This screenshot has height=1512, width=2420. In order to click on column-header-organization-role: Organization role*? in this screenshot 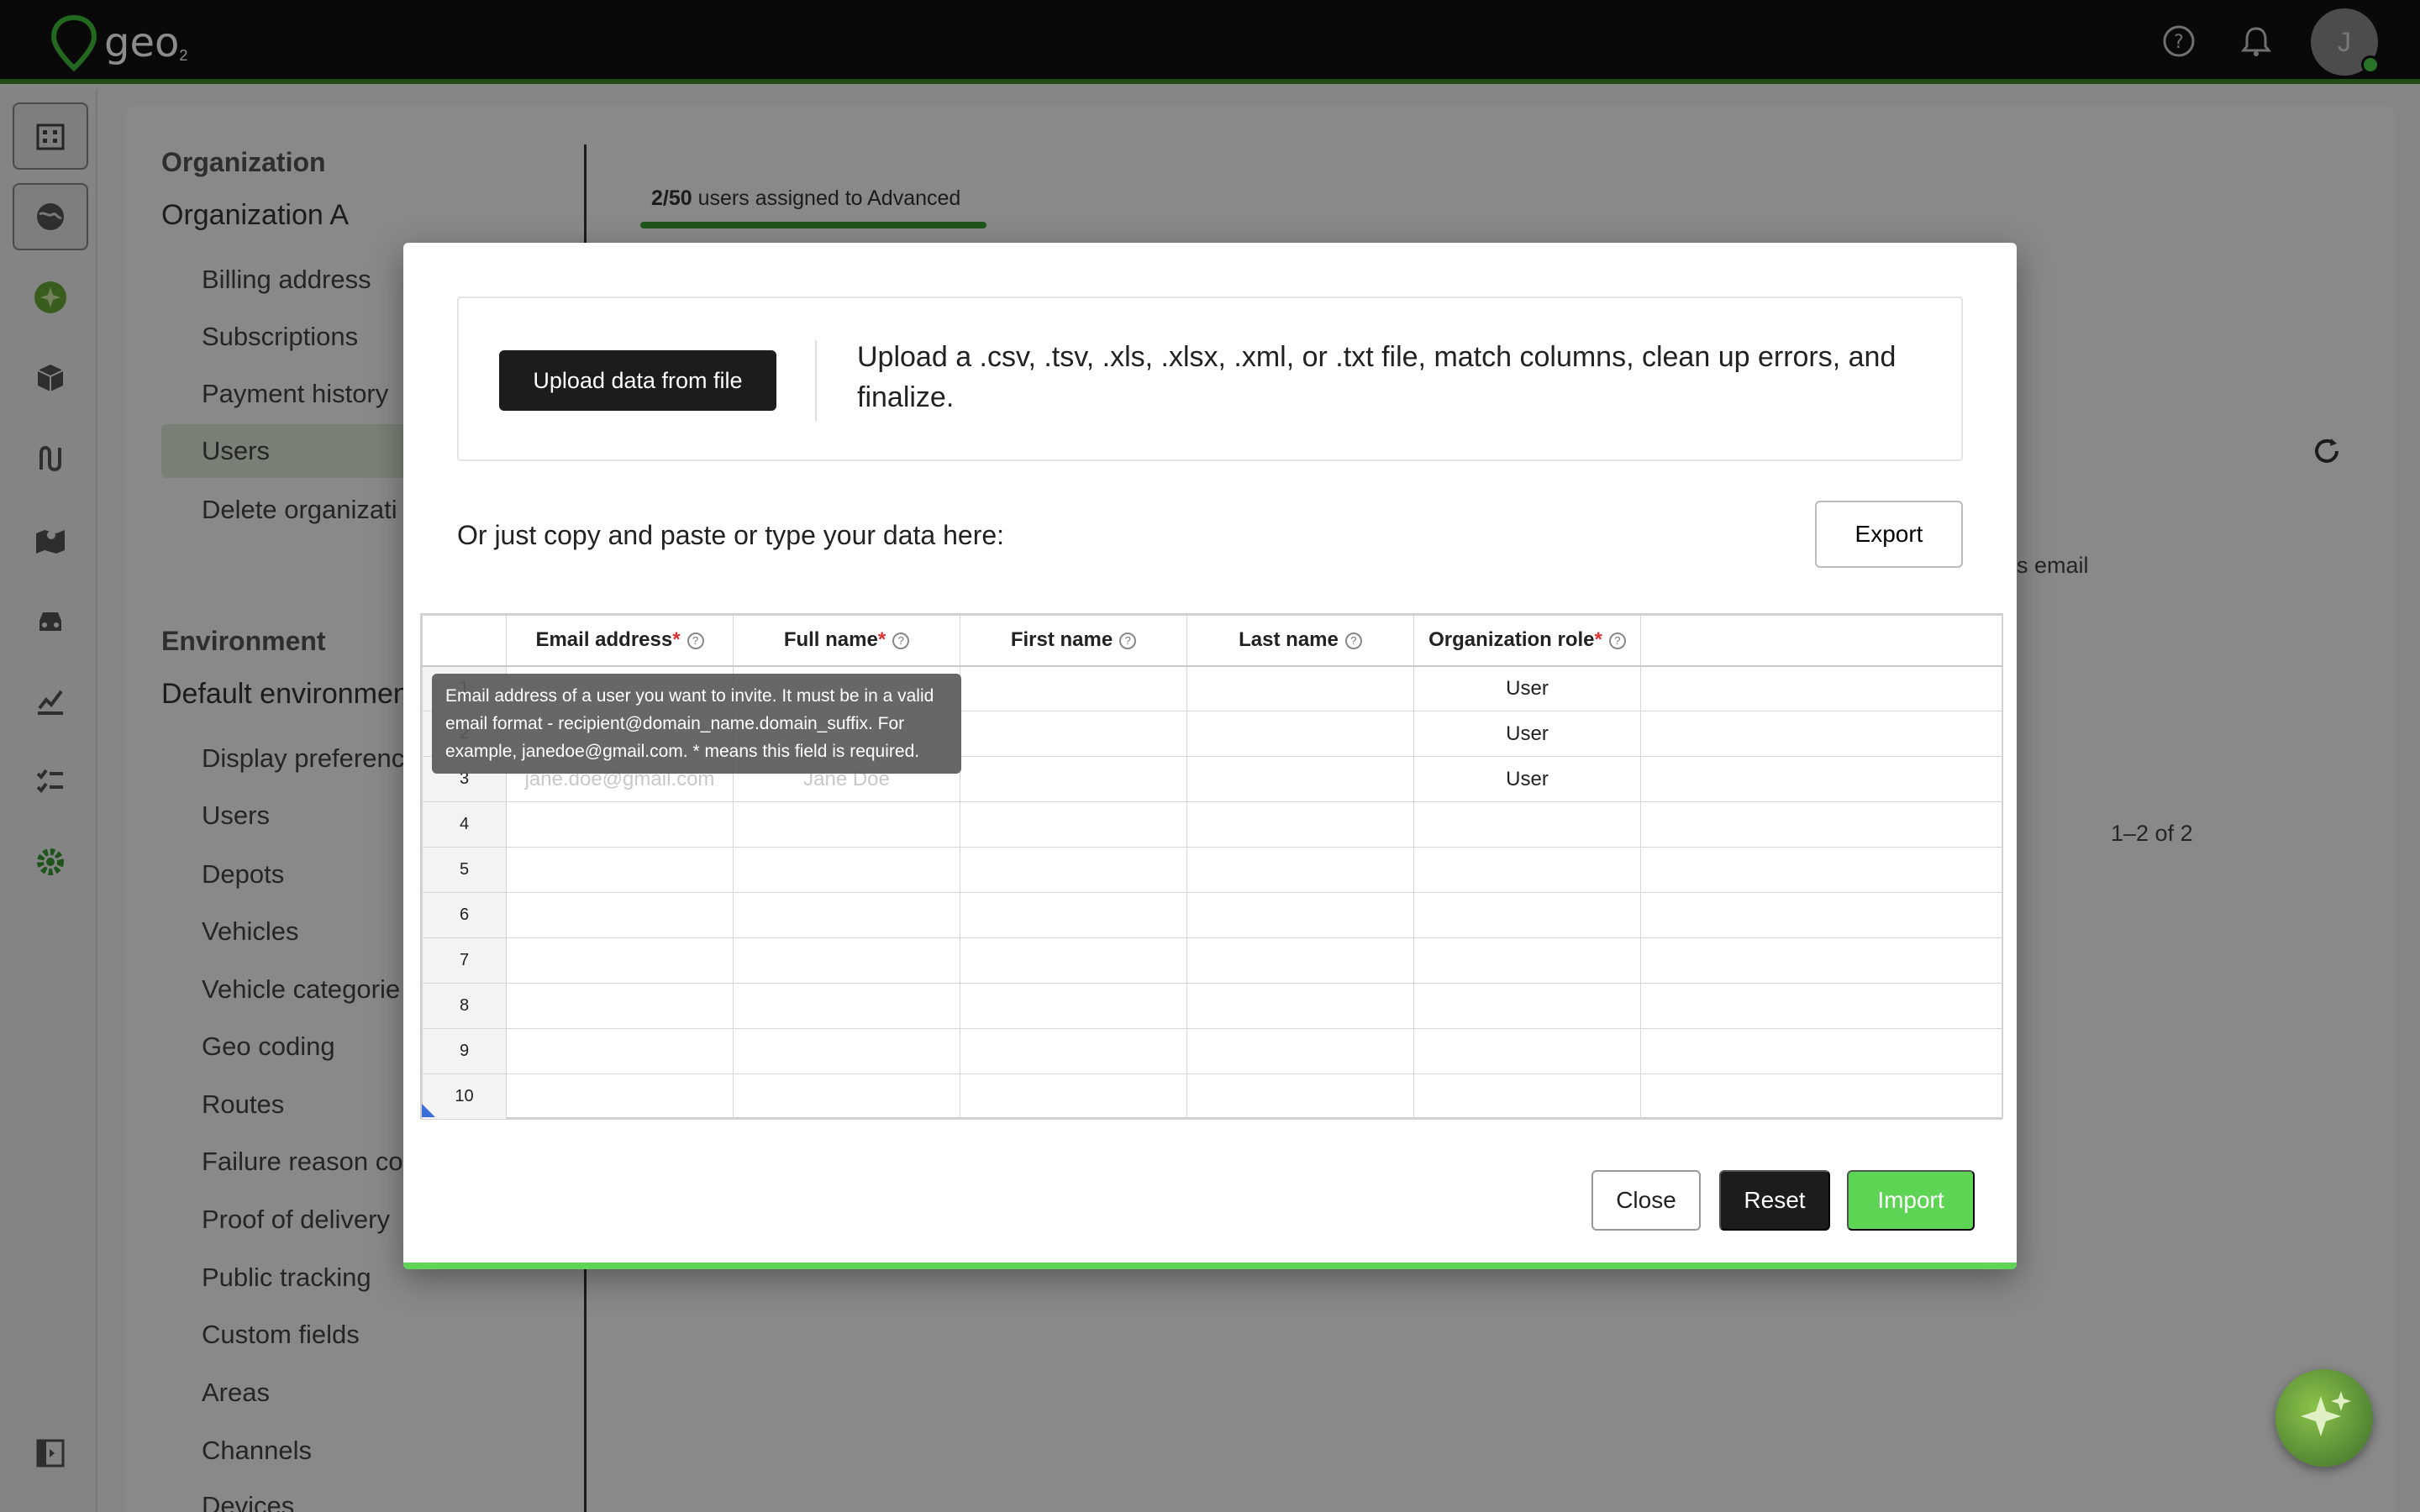, I will do `click(1527, 641)`.